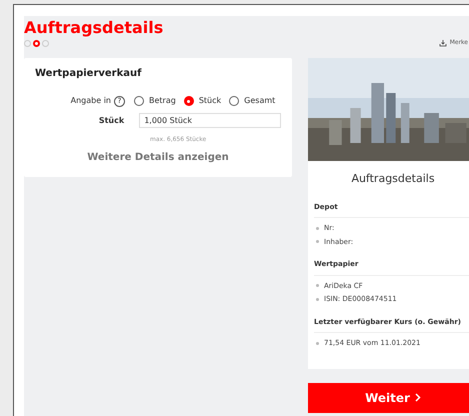  I want to click on card-title: Wertpapierverkauf, so click(88, 74).